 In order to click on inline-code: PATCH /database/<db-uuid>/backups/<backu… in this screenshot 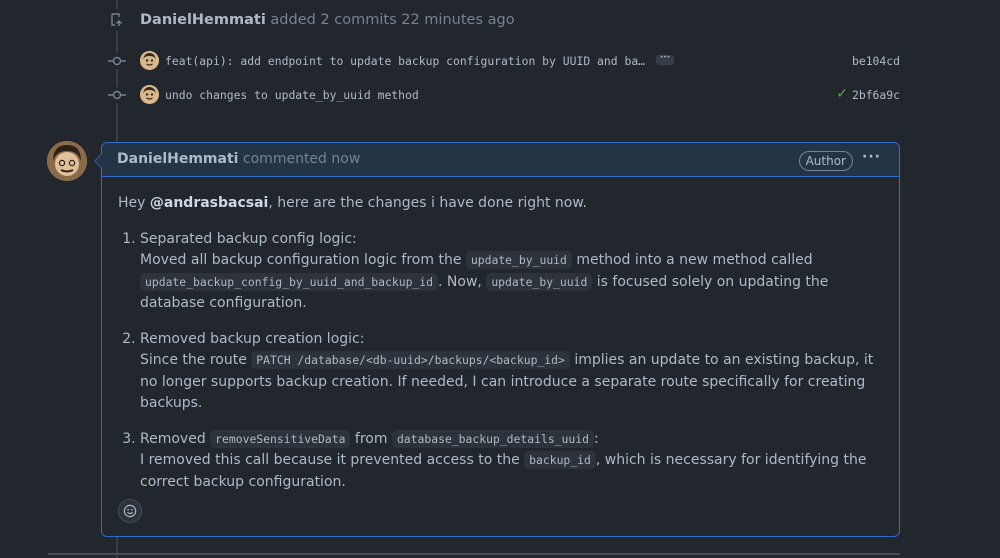, I will do `click(410, 360)`.